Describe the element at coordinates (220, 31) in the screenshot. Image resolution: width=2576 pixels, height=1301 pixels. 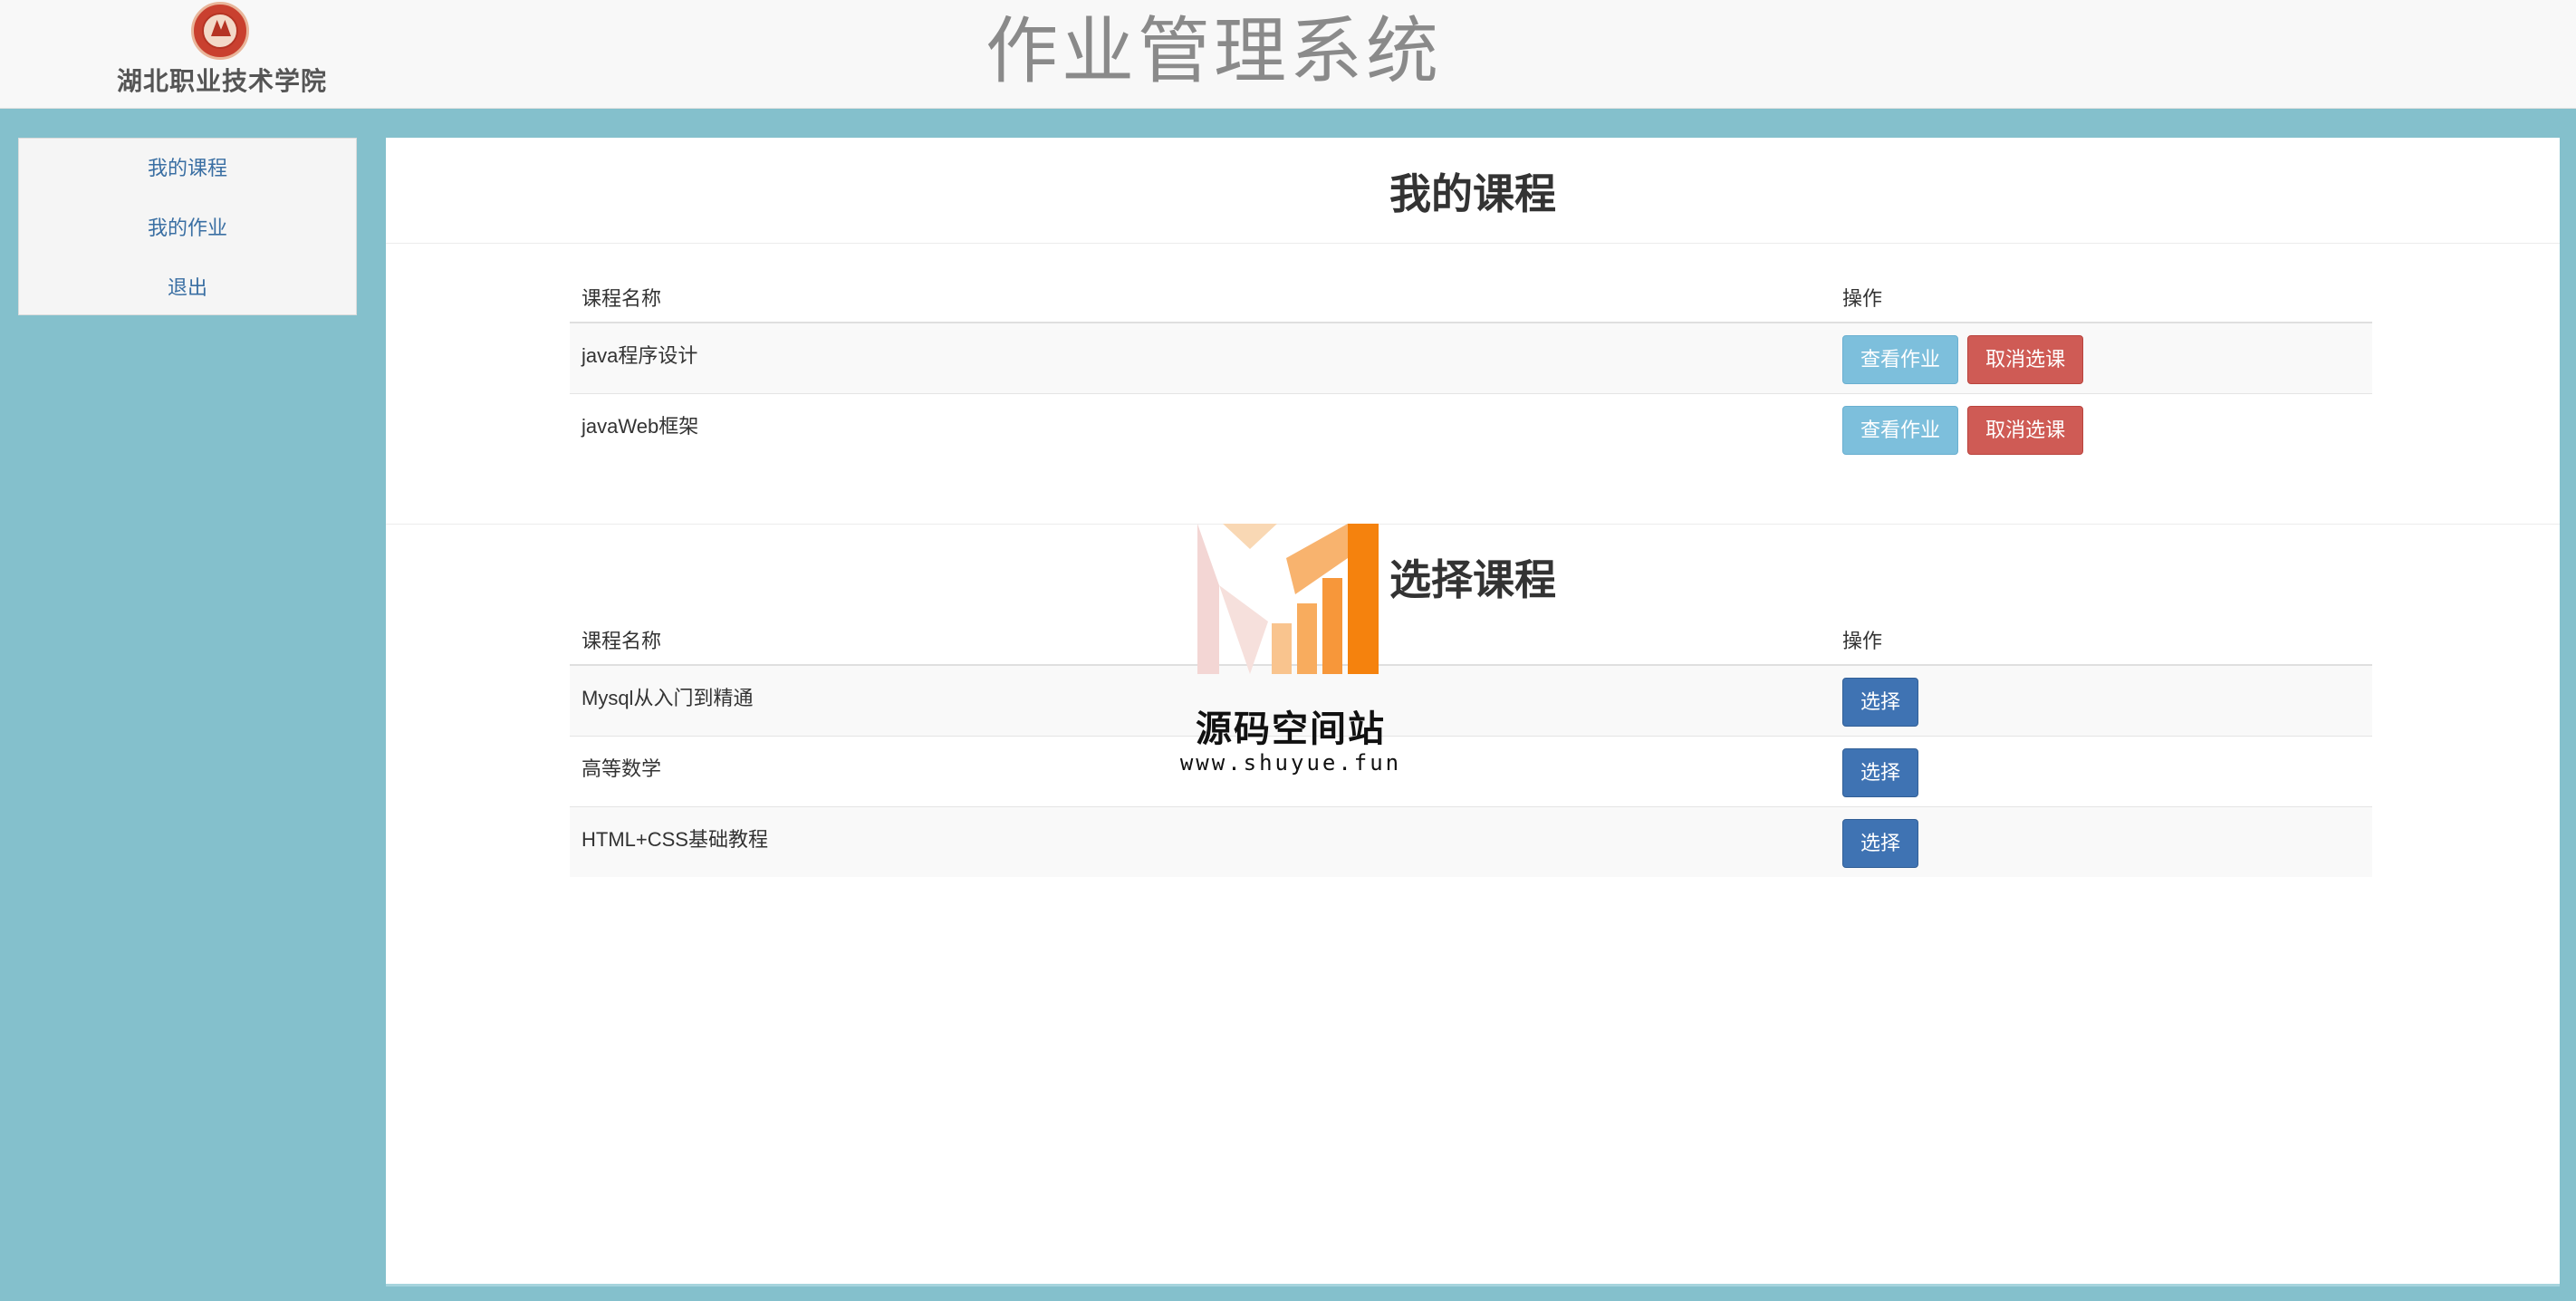
I see `school-seal-icon` at that location.